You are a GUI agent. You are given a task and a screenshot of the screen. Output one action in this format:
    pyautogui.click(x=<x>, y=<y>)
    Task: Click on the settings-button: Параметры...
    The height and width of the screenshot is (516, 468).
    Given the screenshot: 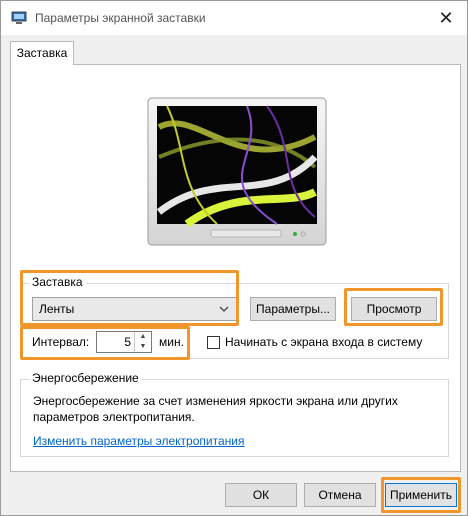 What is the action you would take?
    pyautogui.click(x=293, y=309)
    